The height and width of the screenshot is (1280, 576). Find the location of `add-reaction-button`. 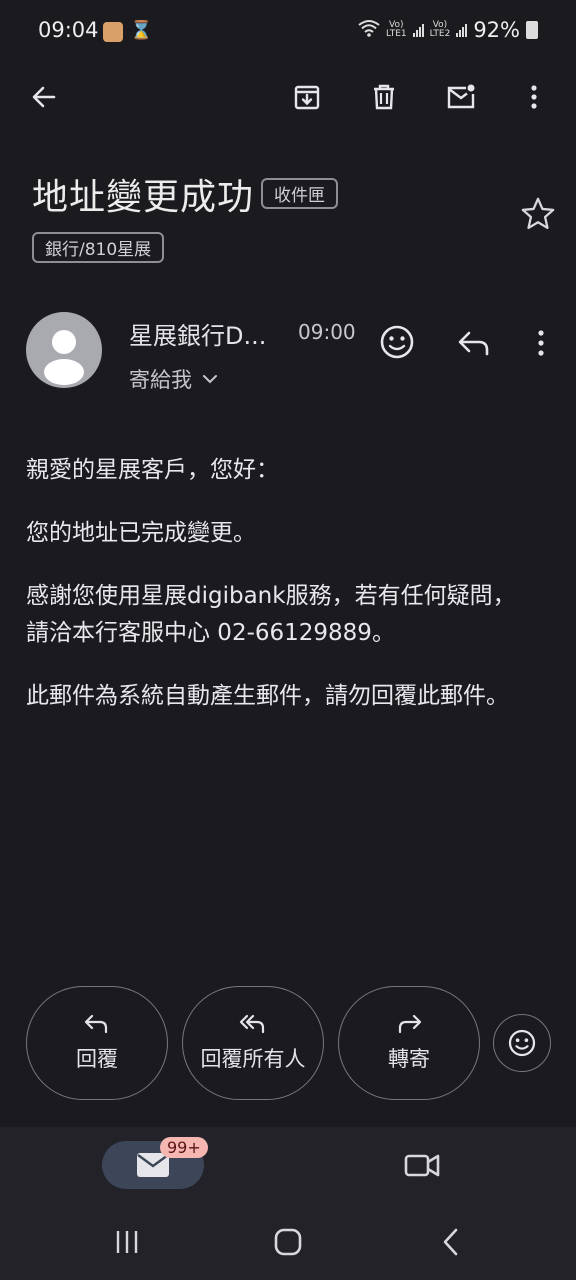

add-reaction-button is located at coordinates (522, 1043).